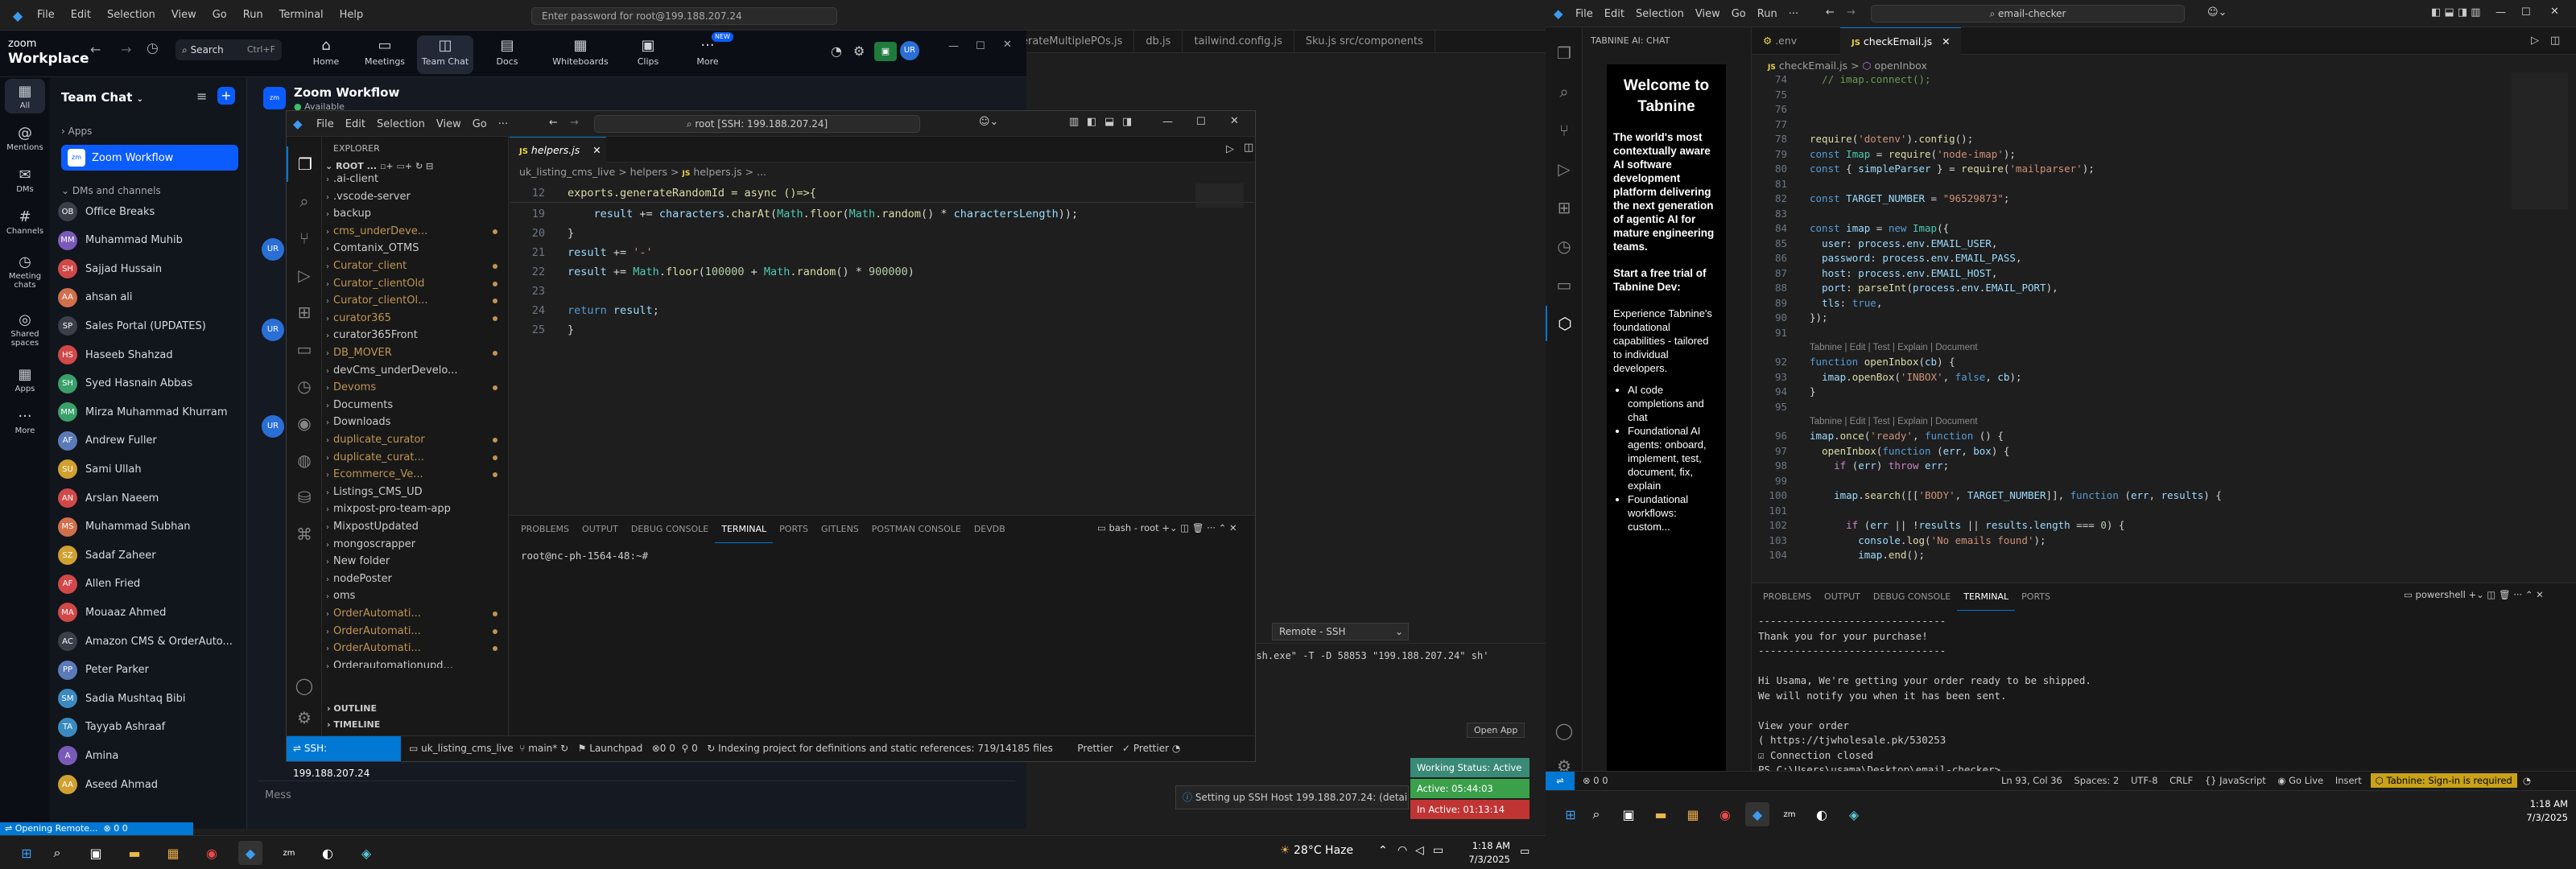  I want to click on code-line: 92 function openInbox(cb) {, so click(1853, 362).